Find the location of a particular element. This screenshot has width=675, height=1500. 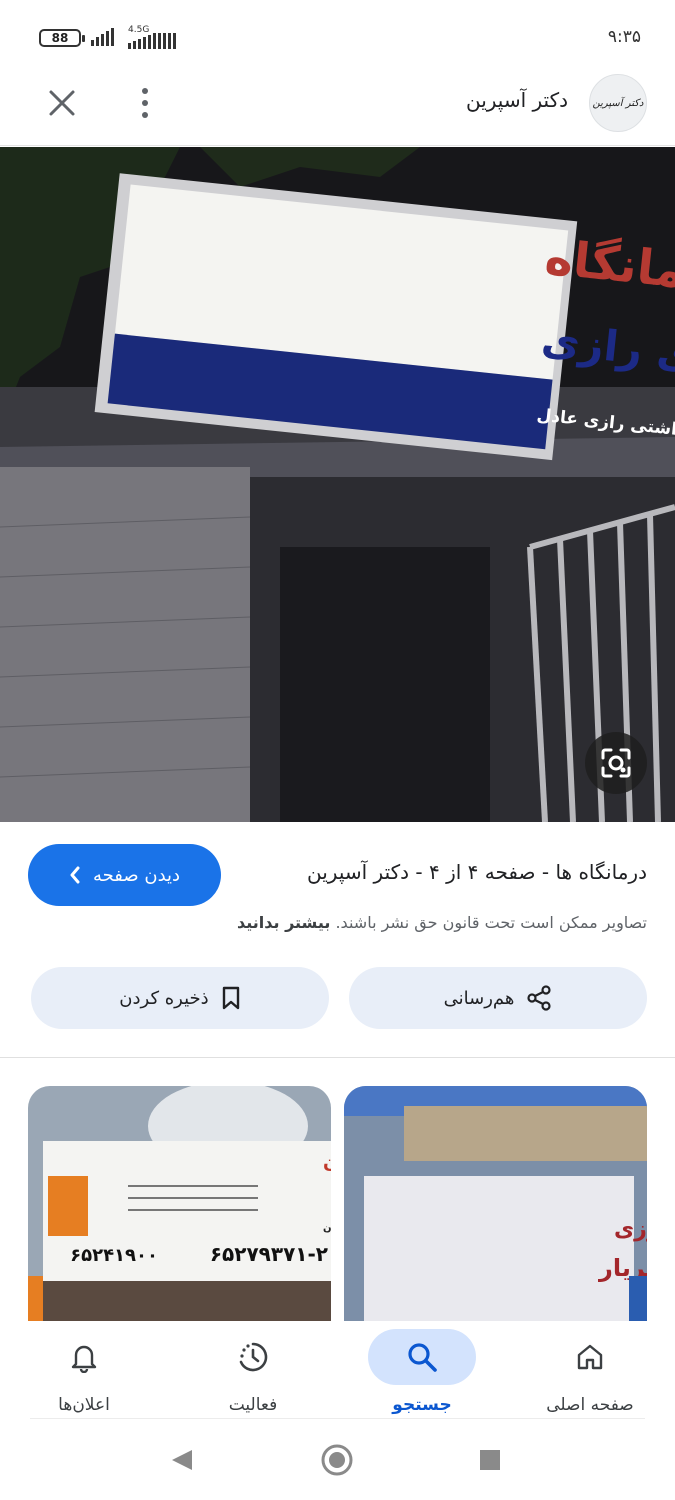

lens-icon is located at coordinates (616, 763).